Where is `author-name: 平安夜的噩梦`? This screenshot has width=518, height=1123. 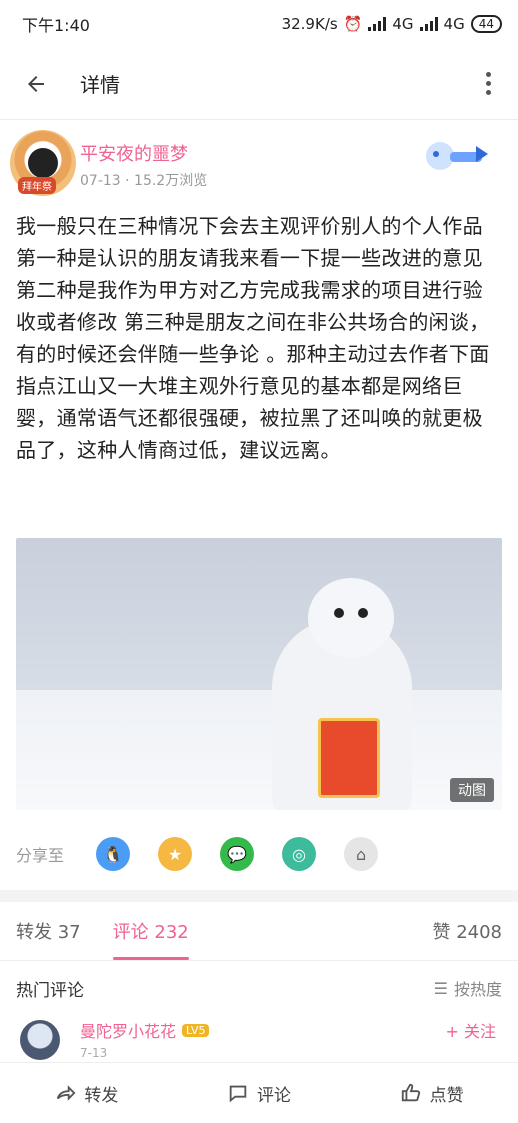
author-name: 平安夜的噩梦 is located at coordinates (134, 153).